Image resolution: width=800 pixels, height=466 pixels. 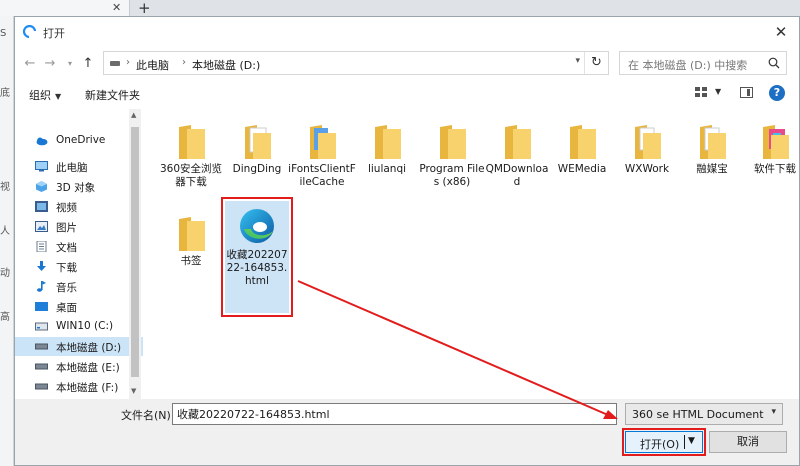 What do you see at coordinates (257, 160) in the screenshot?
I see `folder-item: DingDing` at bounding box center [257, 160].